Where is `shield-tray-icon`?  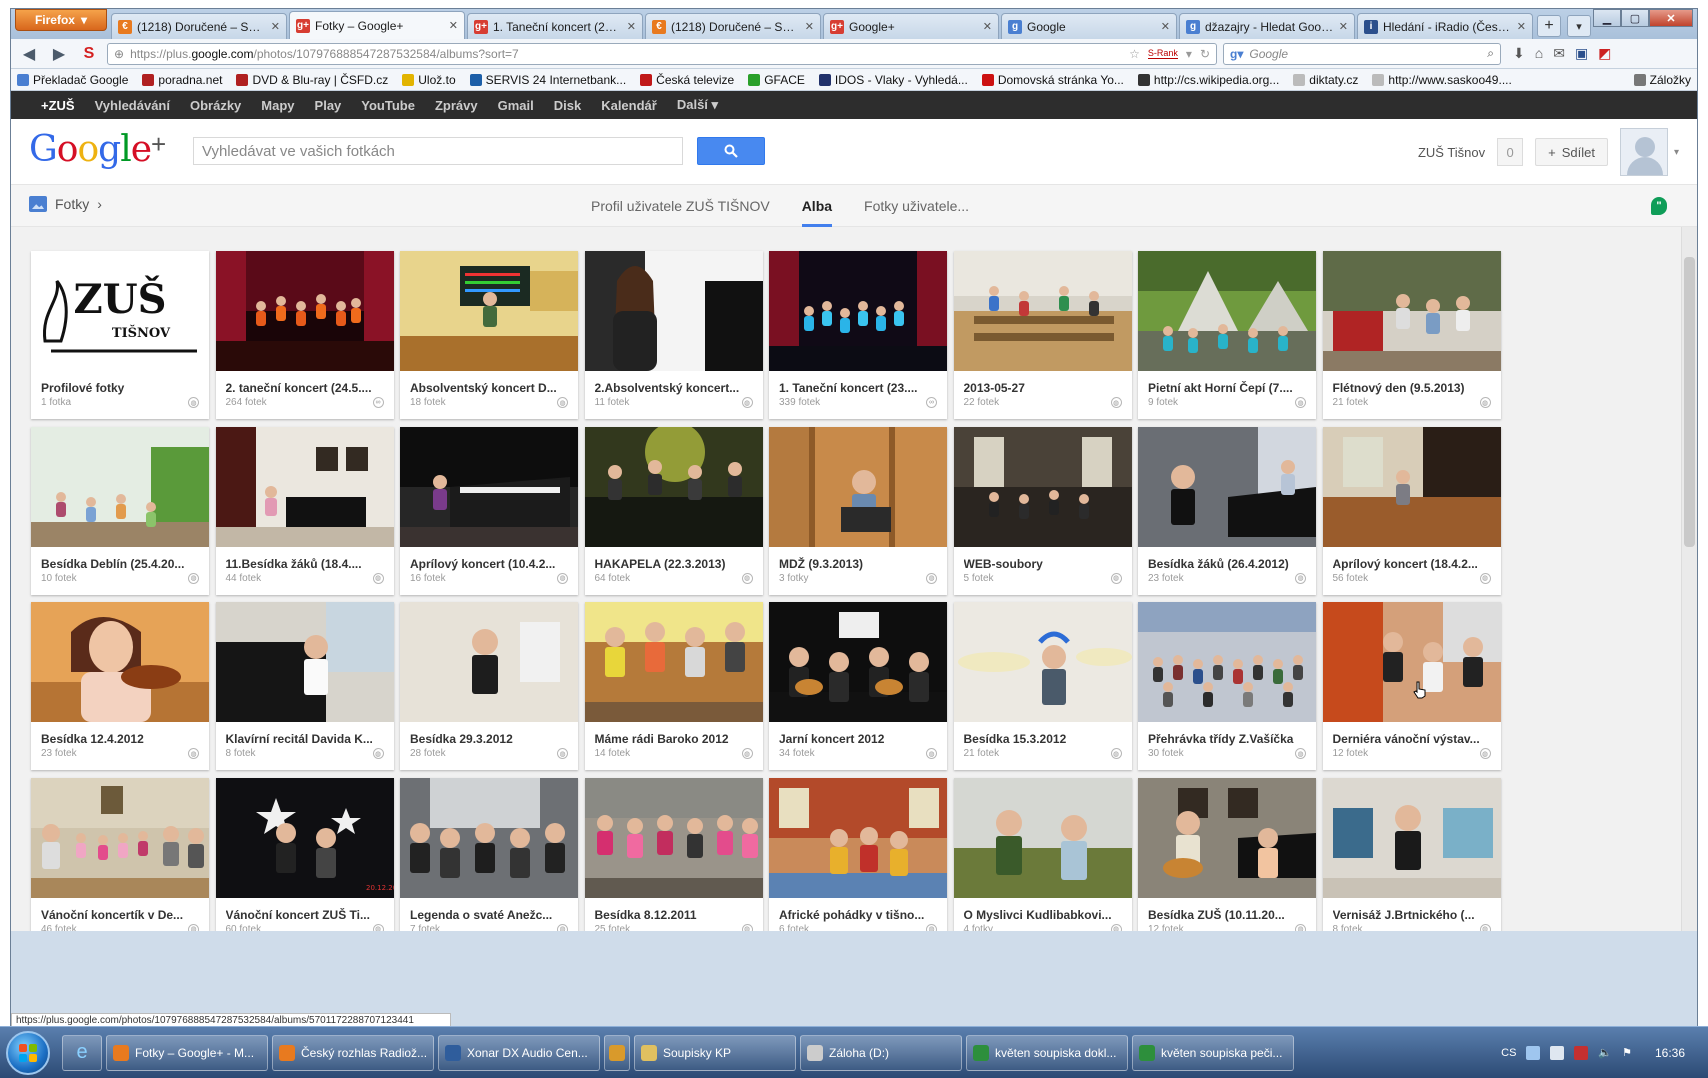 shield-tray-icon is located at coordinates (1581, 1052).